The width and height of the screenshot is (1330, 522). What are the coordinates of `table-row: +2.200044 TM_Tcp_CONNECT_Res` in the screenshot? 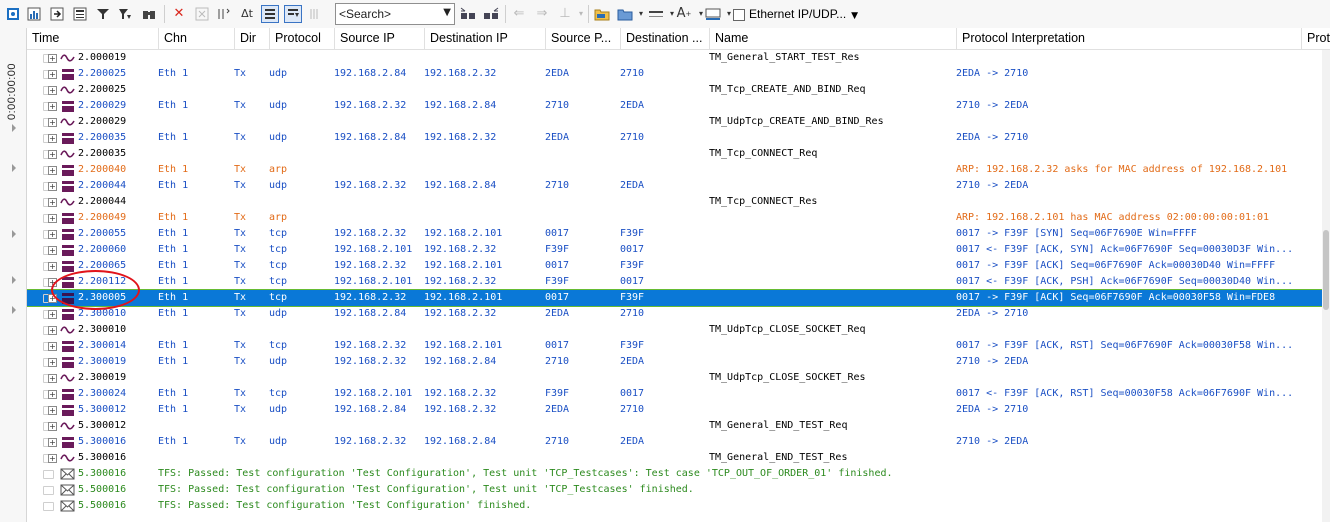 It's located at (678, 202).